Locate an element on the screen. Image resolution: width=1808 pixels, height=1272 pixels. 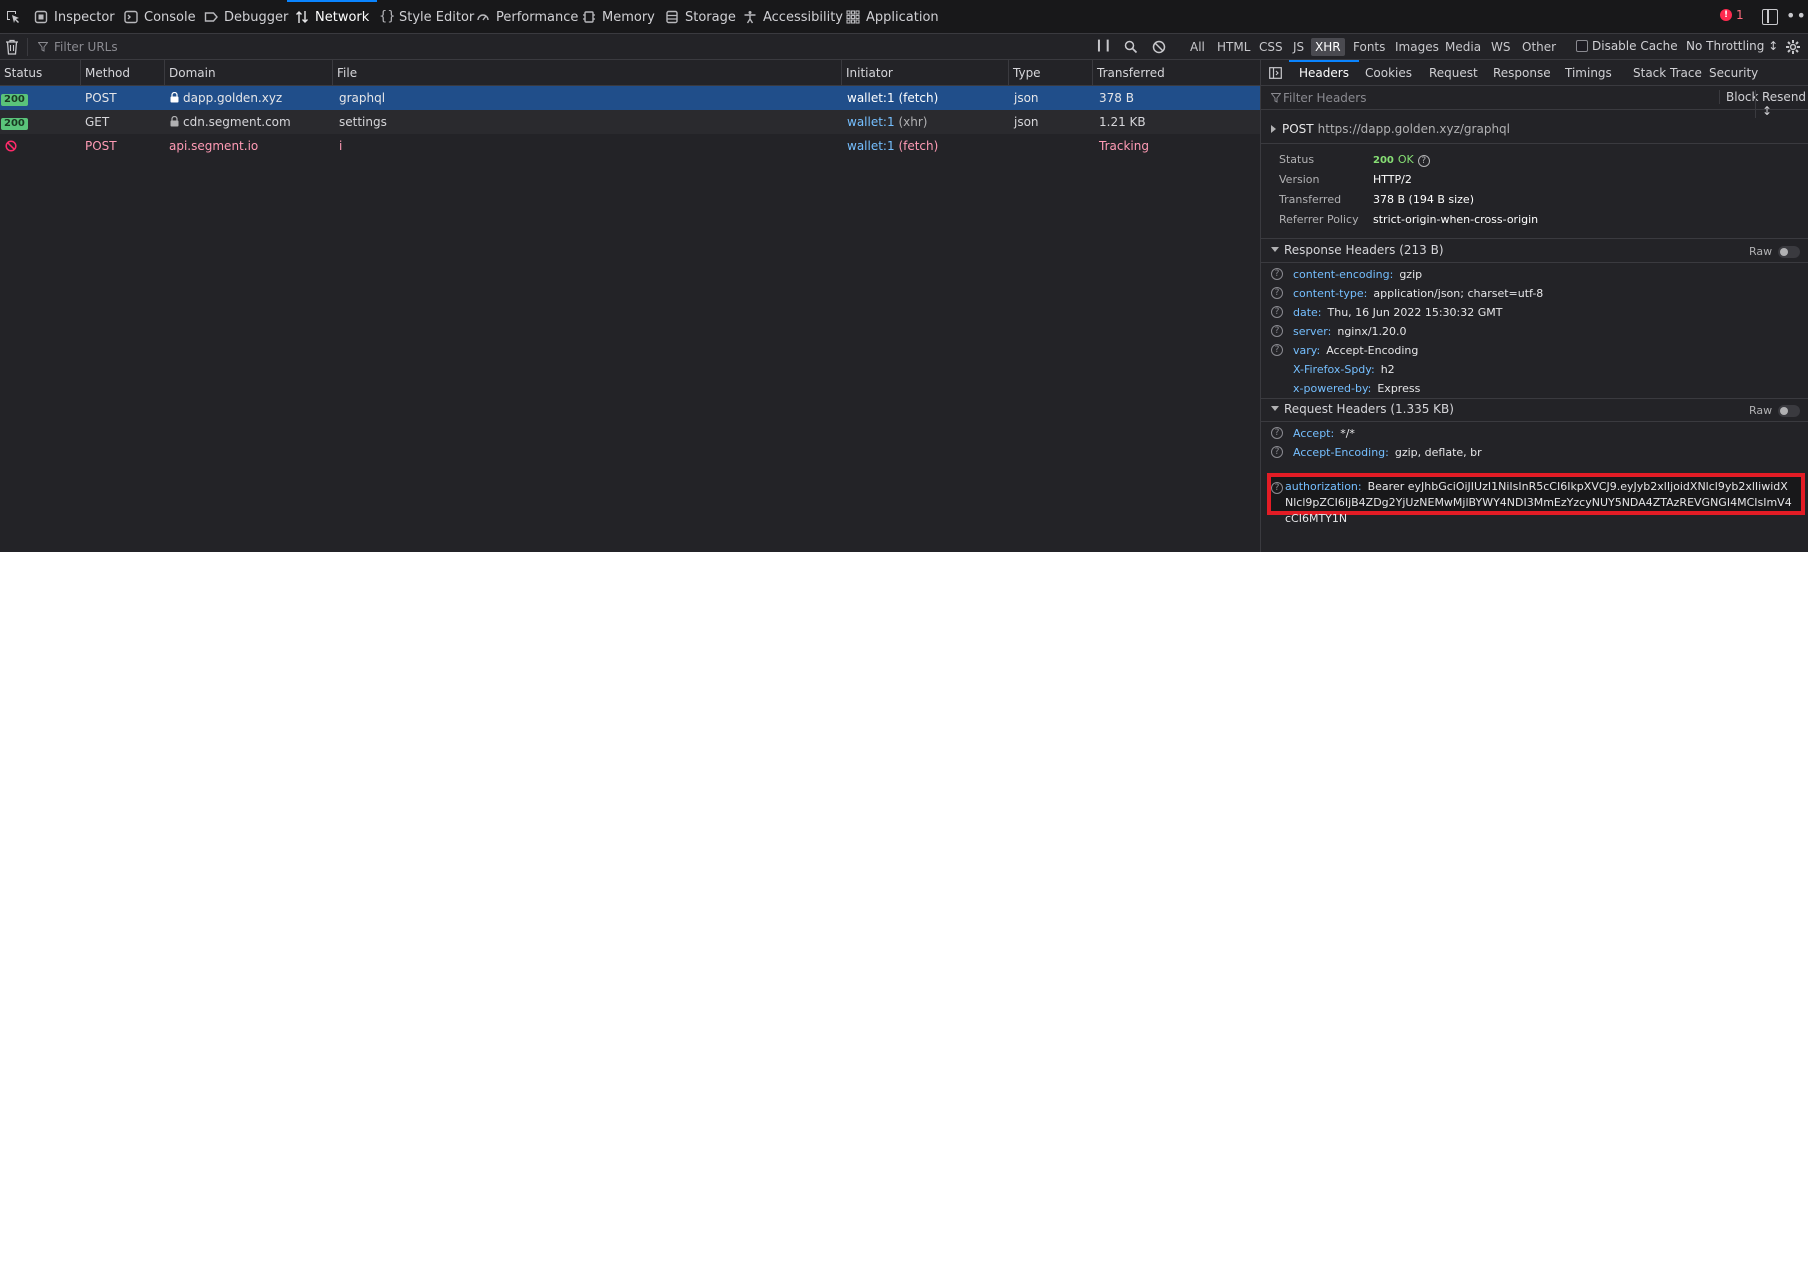
block-button: Block is located at coordinates (1738, 97).